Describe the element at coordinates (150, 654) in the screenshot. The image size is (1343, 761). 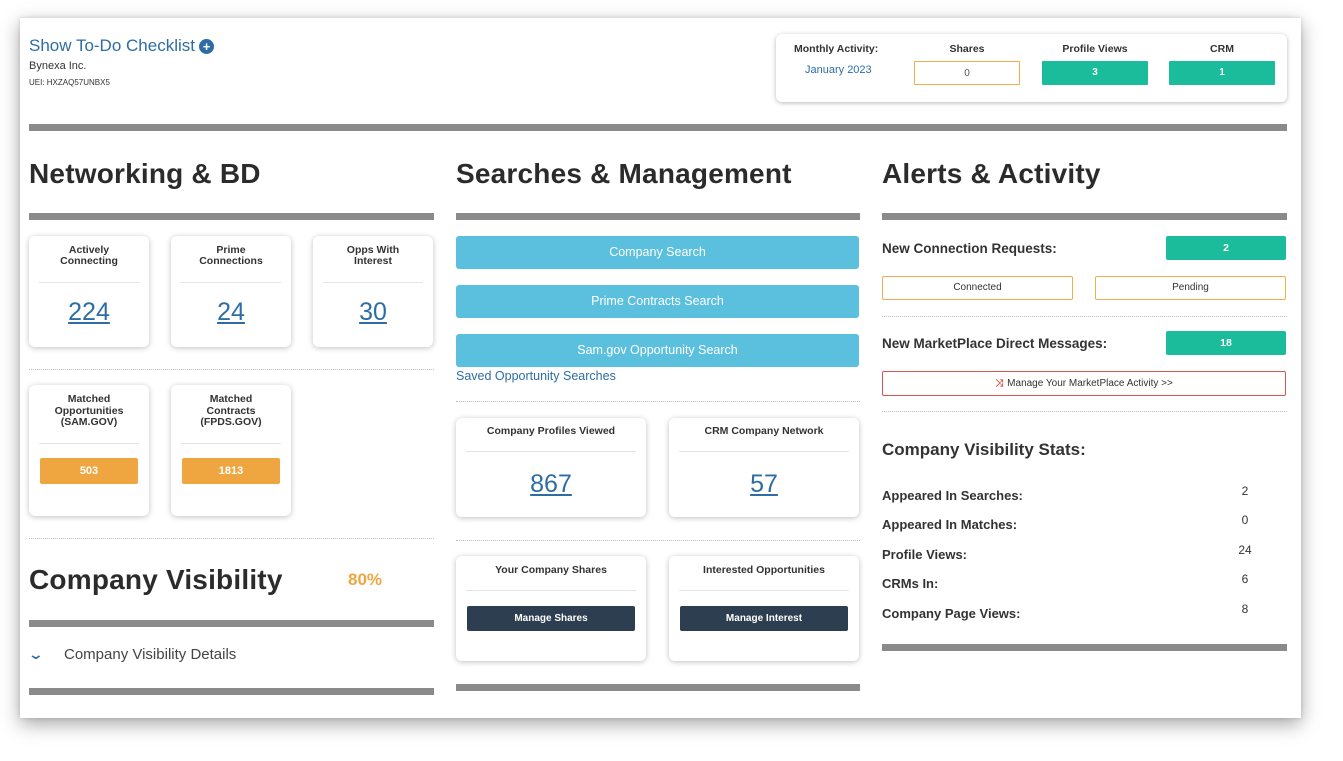
I see `company-visibility-details-toggle: Company Visibility Details` at that location.